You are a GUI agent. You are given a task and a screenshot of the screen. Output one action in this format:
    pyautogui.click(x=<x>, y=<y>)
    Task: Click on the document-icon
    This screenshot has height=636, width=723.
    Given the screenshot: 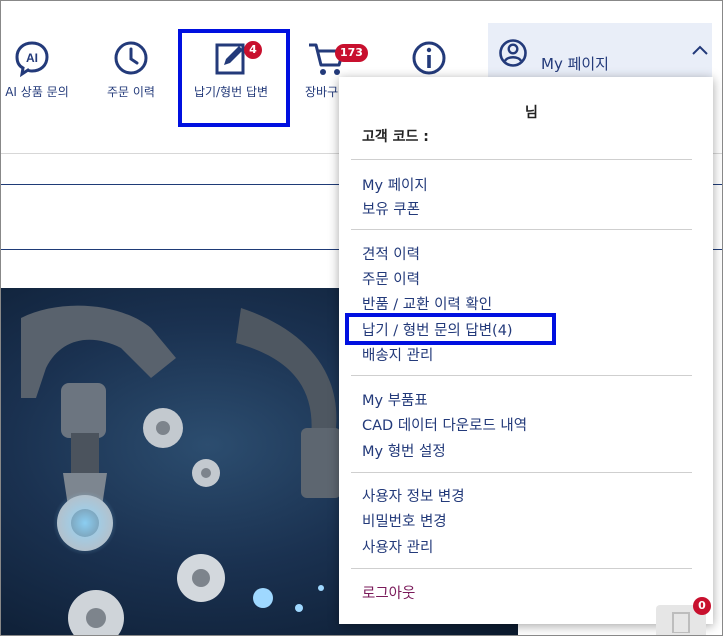 What is the action you would take?
    pyautogui.click(x=681, y=622)
    